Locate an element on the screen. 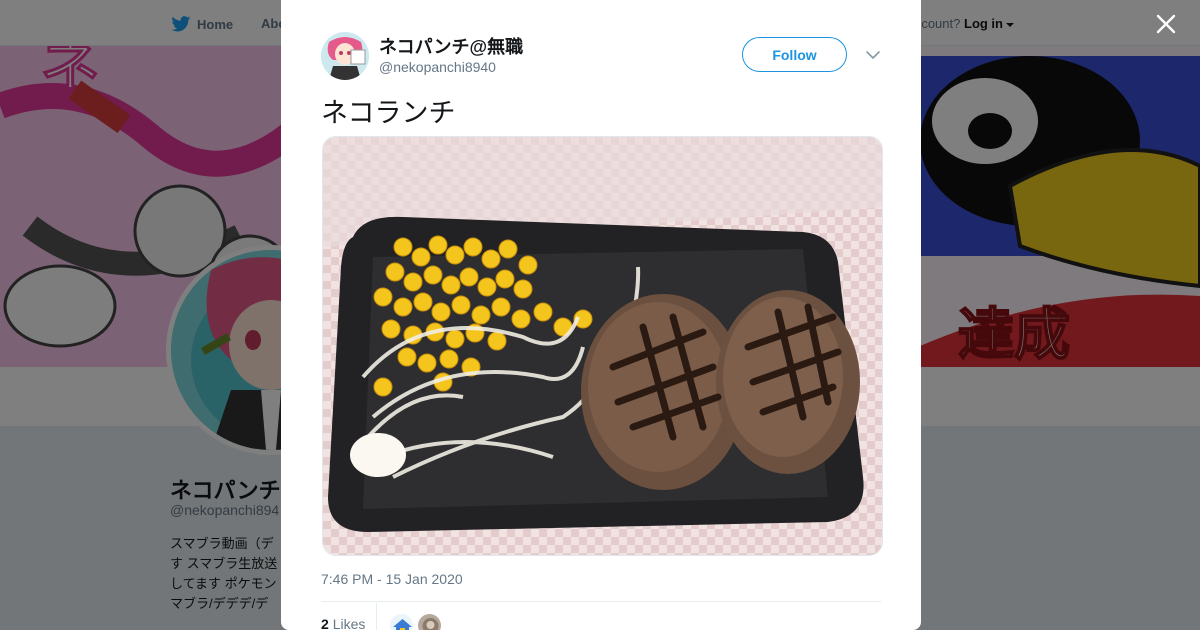 The height and width of the screenshot is (630, 1200). tweet-text: ネコランチ is located at coordinates (388, 113).